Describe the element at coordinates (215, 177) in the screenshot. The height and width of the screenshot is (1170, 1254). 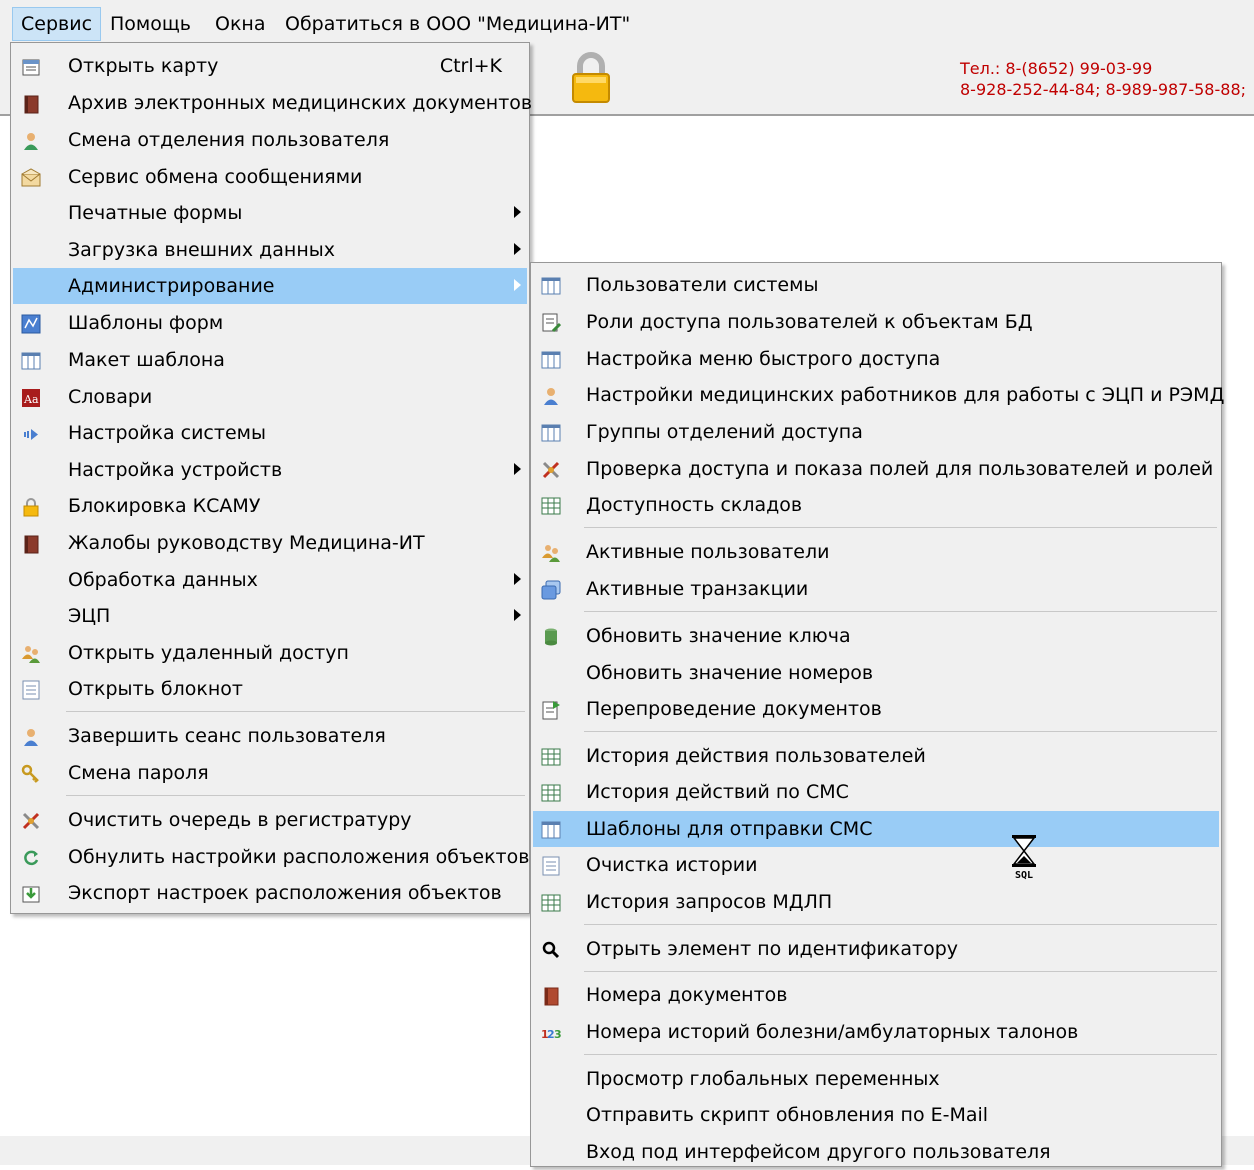
I see `menu-item-label: Сервис обмена сообщениями` at that location.